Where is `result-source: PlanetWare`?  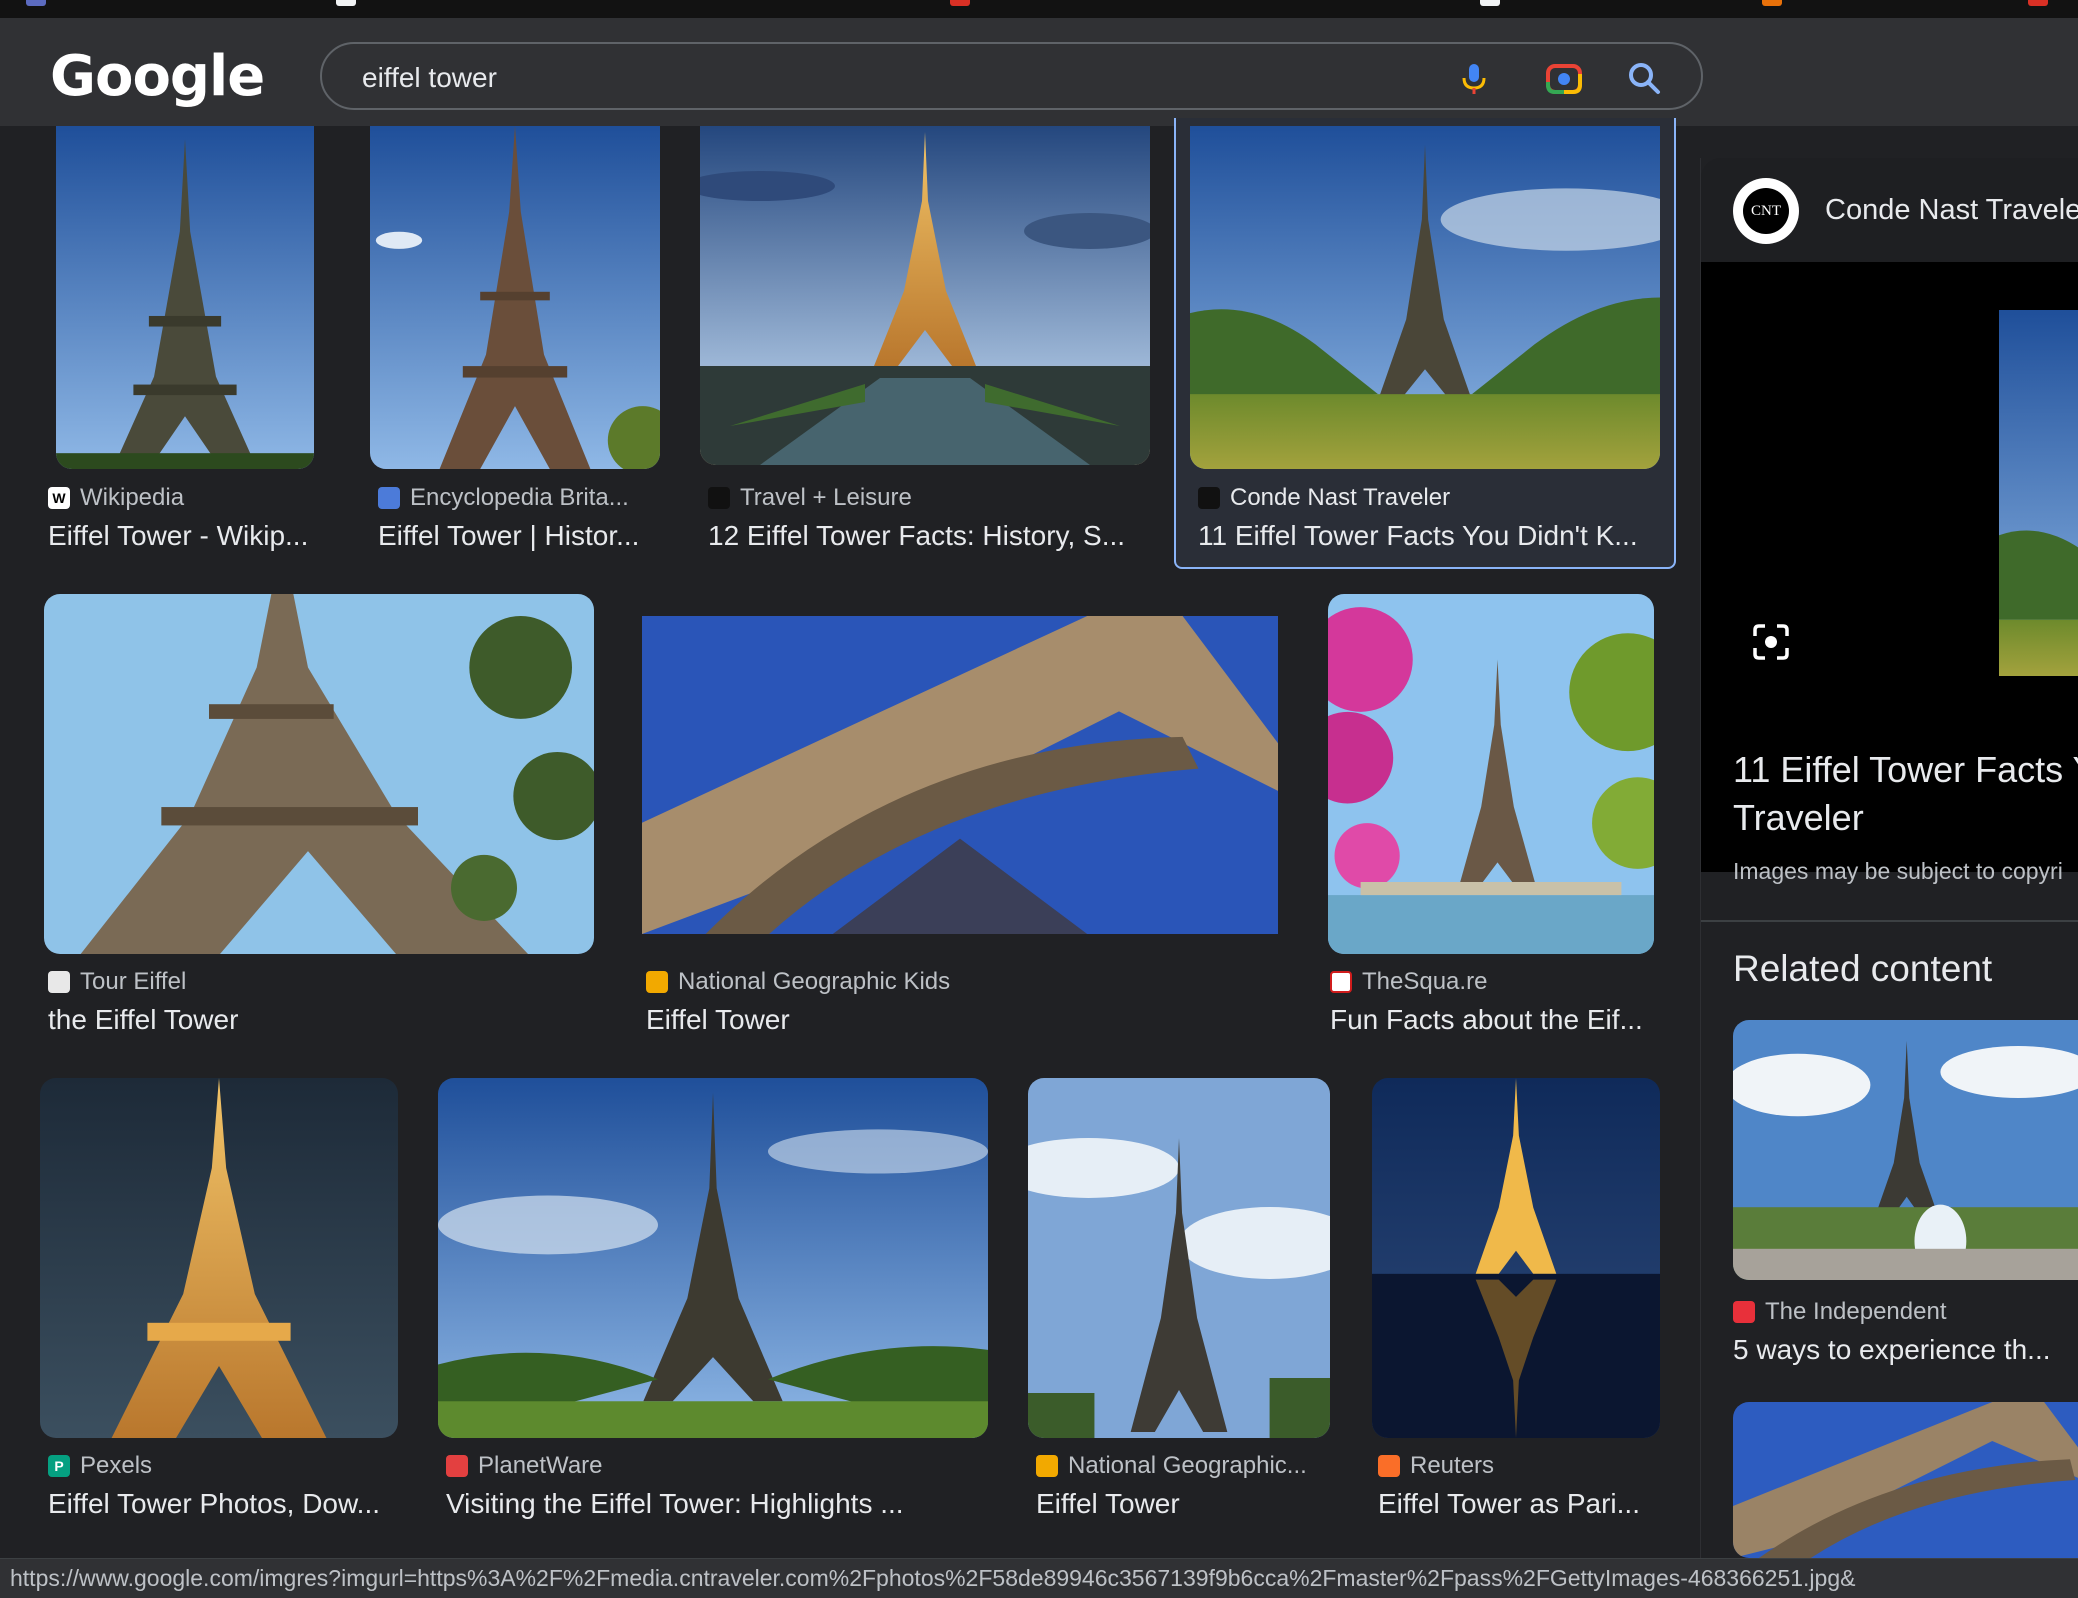
result-source: PlanetWare is located at coordinates (524, 1466).